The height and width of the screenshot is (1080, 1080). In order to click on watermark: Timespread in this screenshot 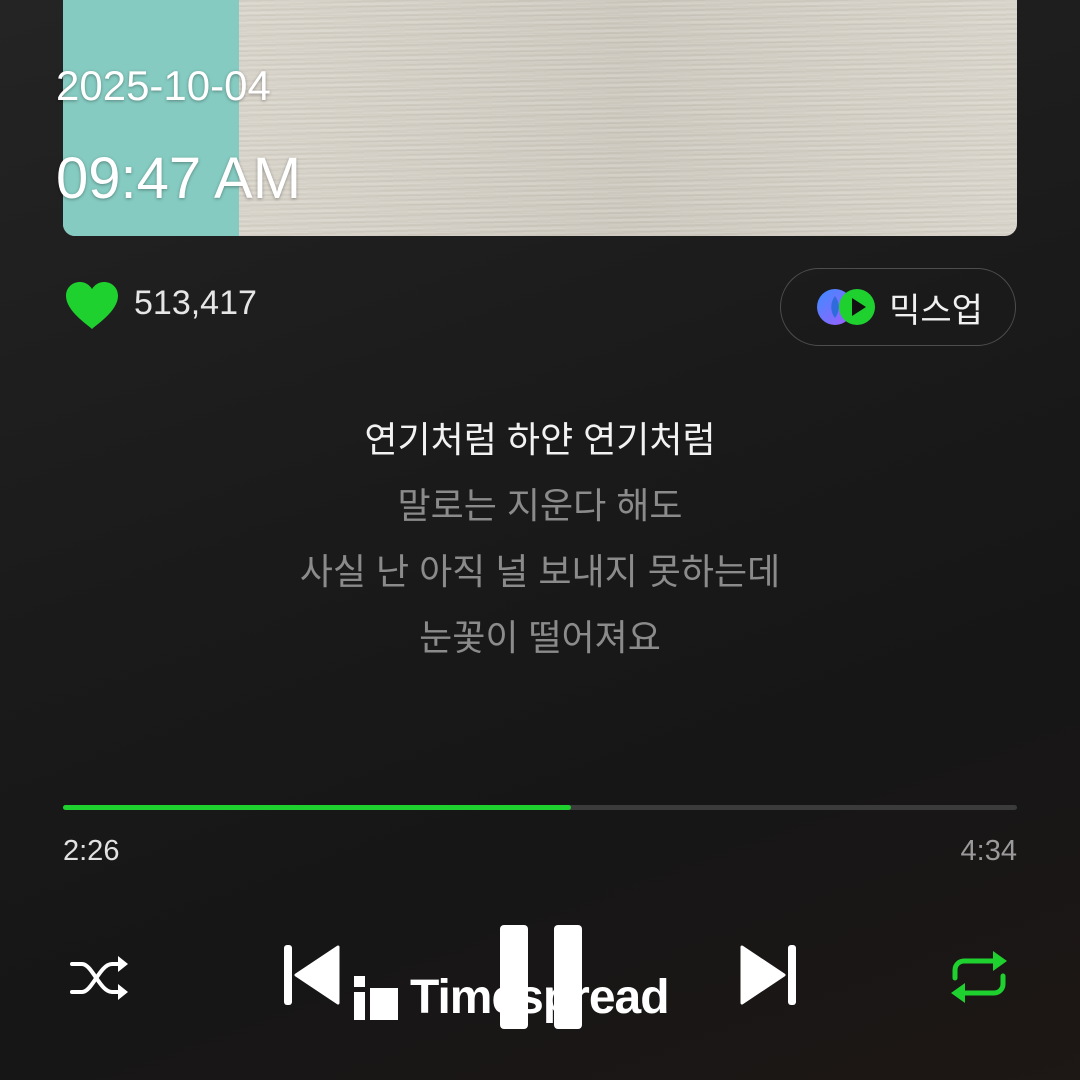, I will do `click(512, 997)`.